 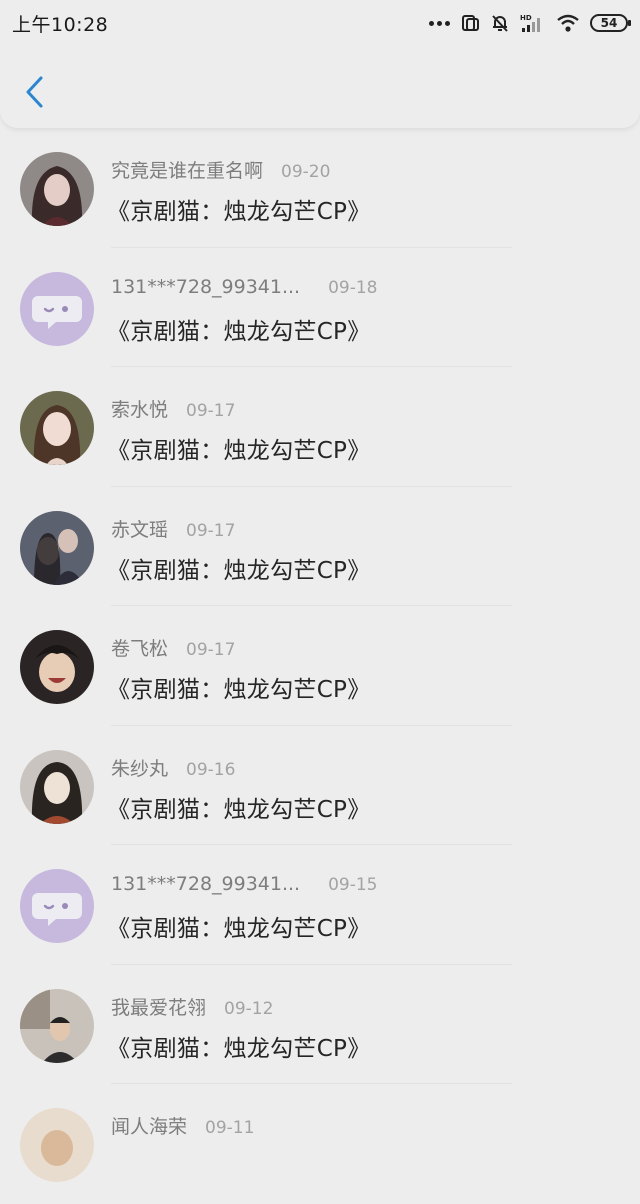 What do you see at coordinates (320, 1024) in the screenshot?
I see `list-item: 我最爱花翎 09-12 《京剧猫：烛龙勾芒CP》` at bounding box center [320, 1024].